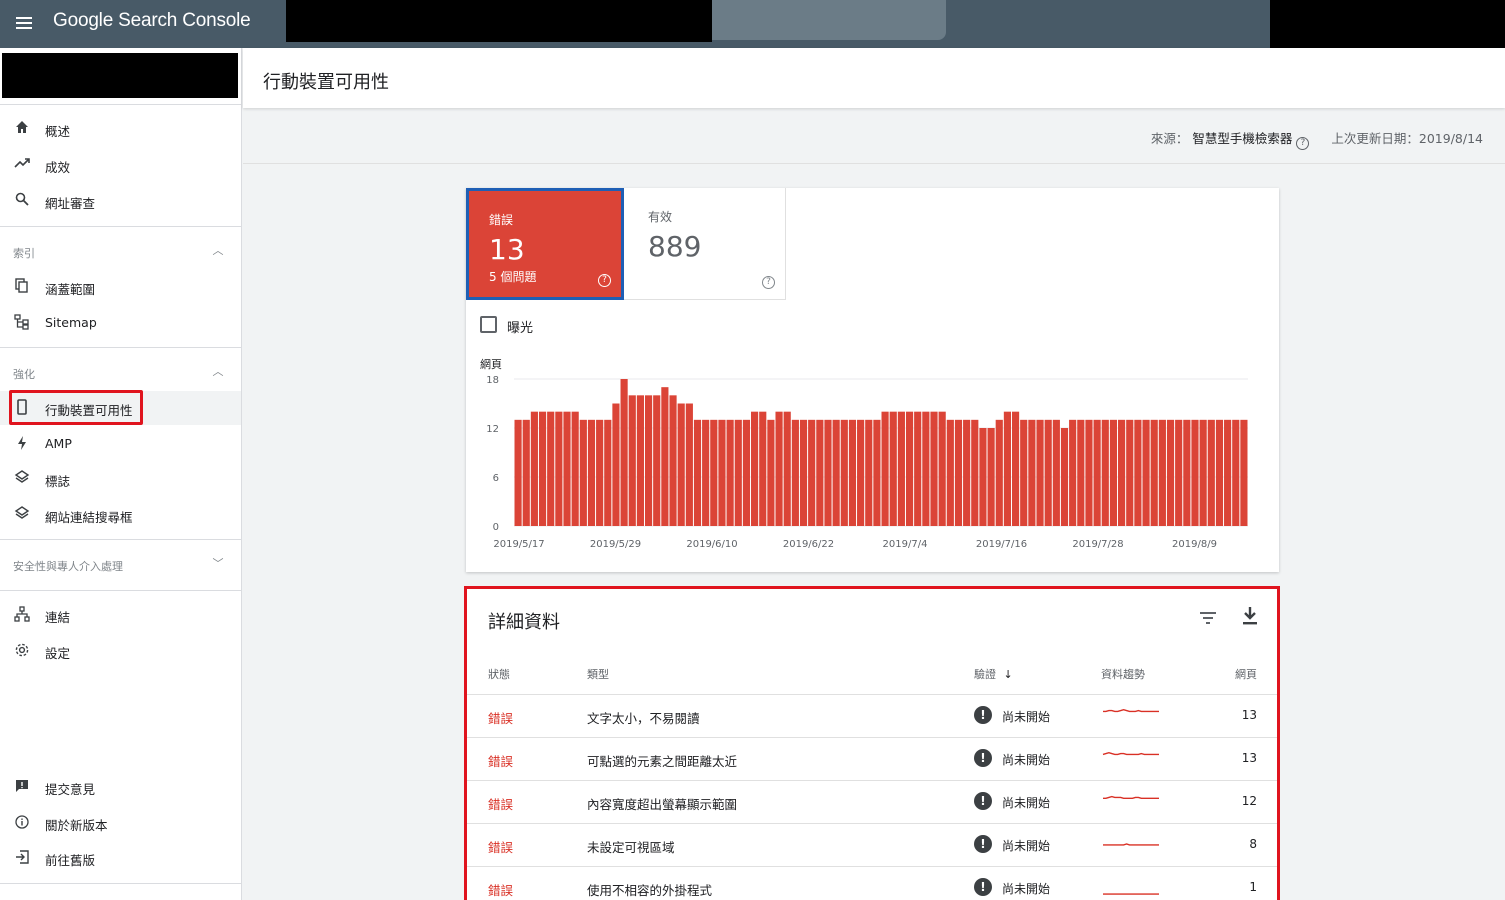 Image resolution: width=1505 pixels, height=900 pixels. Describe the element at coordinates (545, 244) in the screenshot. I see `error-summary-tile: 錯誤 13 5 個問題 ?` at that location.